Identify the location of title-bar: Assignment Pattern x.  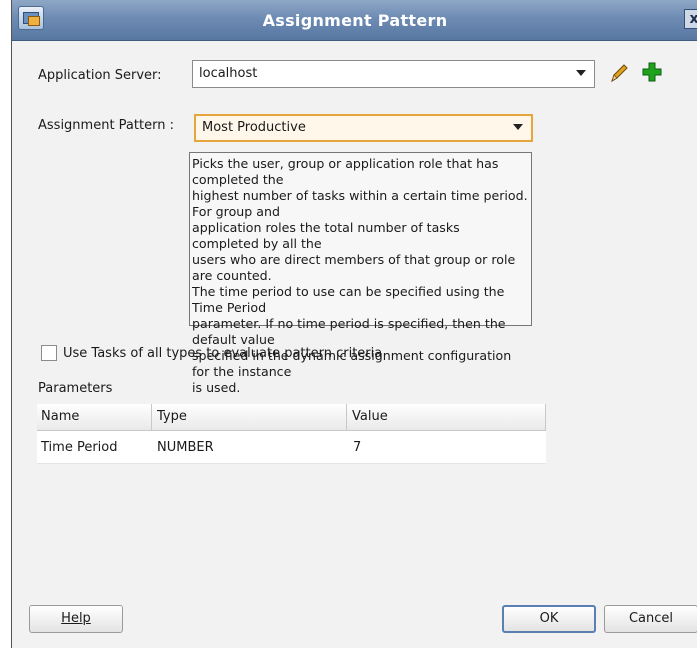
(354, 20).